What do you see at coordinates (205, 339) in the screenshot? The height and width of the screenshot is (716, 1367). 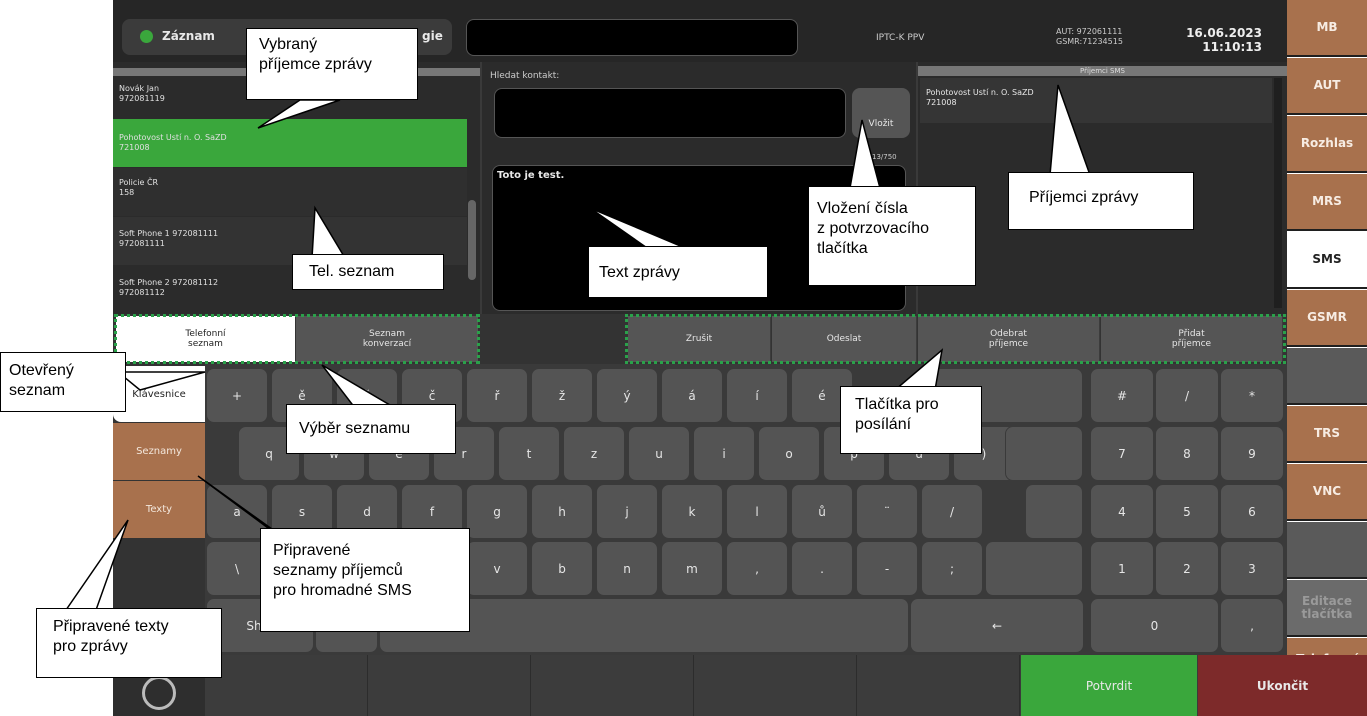 I see `tab-phonebook: Telefonní seznam` at bounding box center [205, 339].